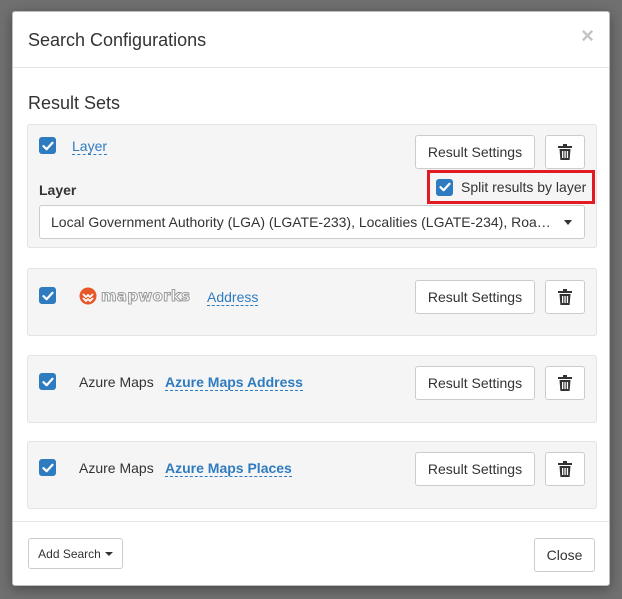 Image resolution: width=622 pixels, height=599 pixels. What do you see at coordinates (233, 297) in the screenshot?
I see `address-link: Address` at bounding box center [233, 297].